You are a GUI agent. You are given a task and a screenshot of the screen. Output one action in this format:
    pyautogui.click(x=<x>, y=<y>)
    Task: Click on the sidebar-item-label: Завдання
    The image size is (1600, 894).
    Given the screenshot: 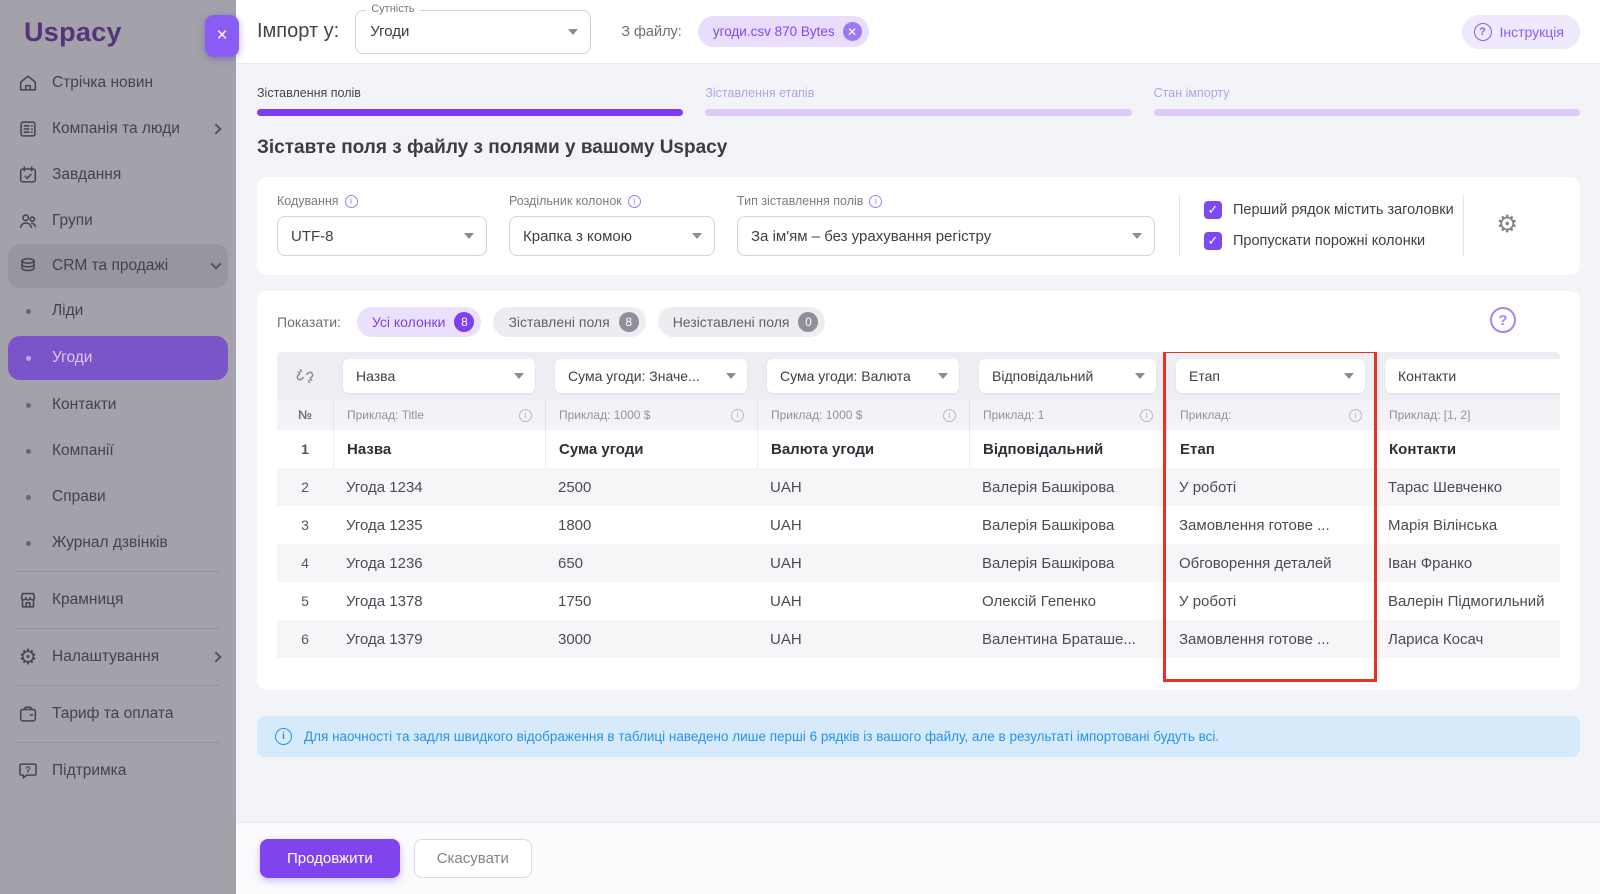 What is the action you would take?
    pyautogui.click(x=87, y=174)
    